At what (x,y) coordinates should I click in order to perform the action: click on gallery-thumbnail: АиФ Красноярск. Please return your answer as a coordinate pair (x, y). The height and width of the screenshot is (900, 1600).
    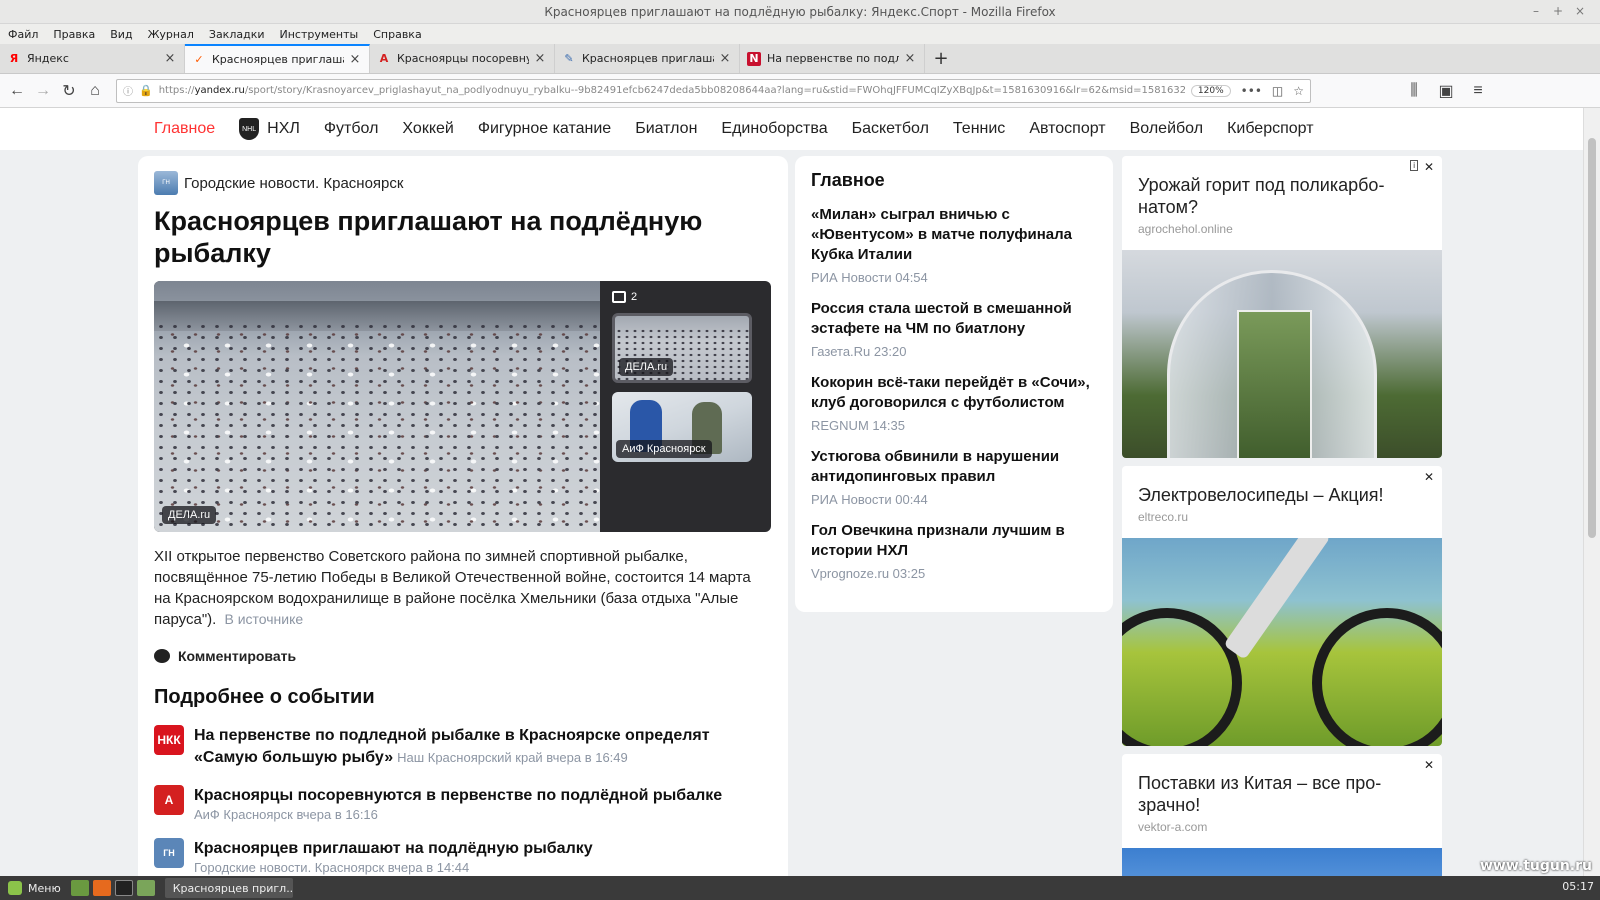
    Looking at the image, I should click on (682, 427).